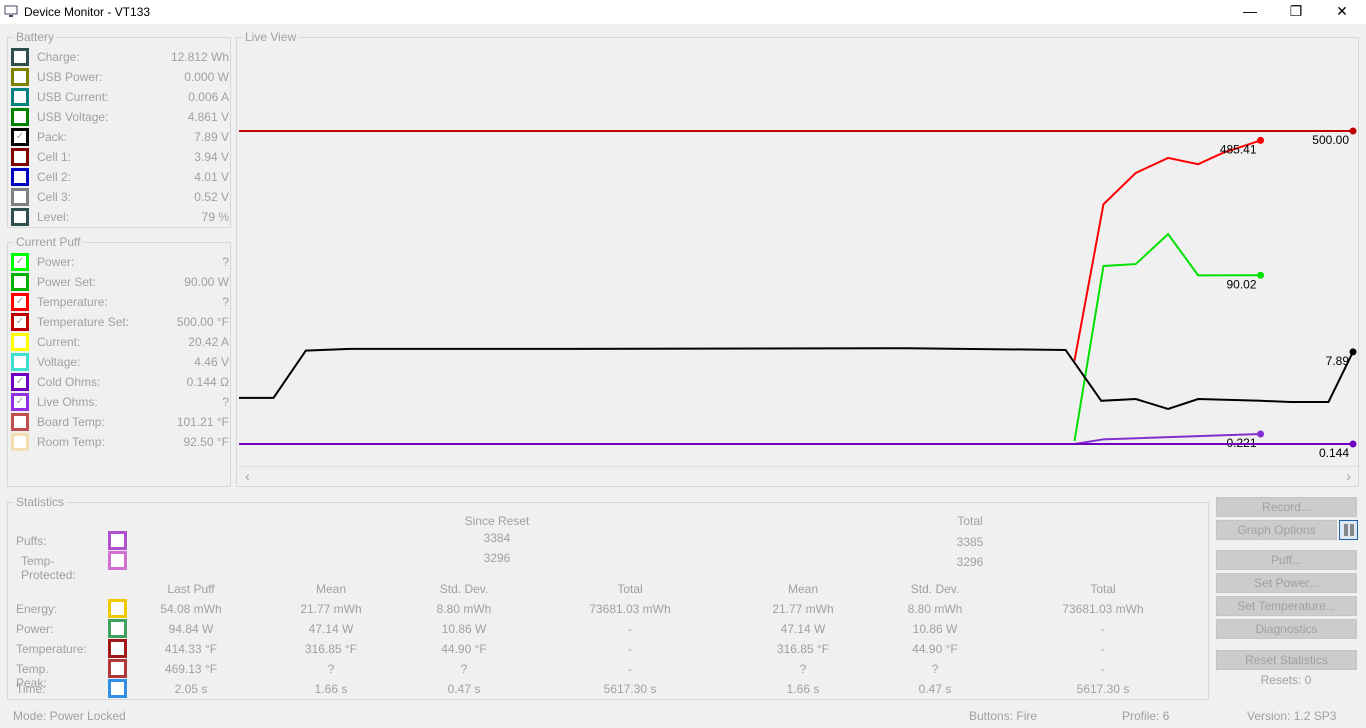 This screenshot has width=1366, height=728. What do you see at coordinates (1250, 12) in the screenshot?
I see `minimize-button: —` at bounding box center [1250, 12].